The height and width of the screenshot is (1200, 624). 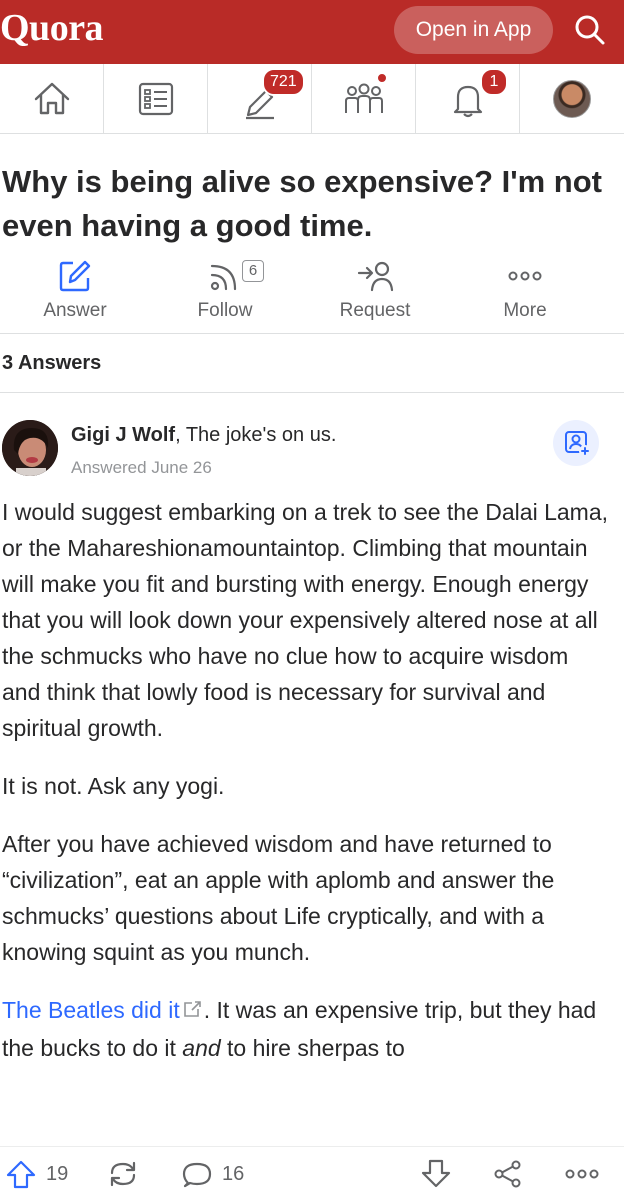 I want to click on spaces-icon, so click(x=363, y=98).